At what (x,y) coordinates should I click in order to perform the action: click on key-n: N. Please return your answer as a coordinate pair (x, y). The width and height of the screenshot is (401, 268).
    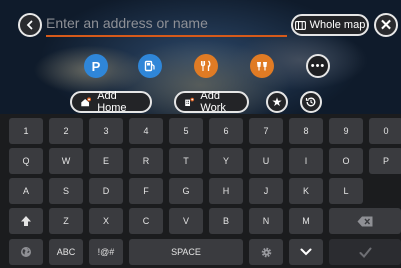
    Looking at the image, I should click on (266, 221).